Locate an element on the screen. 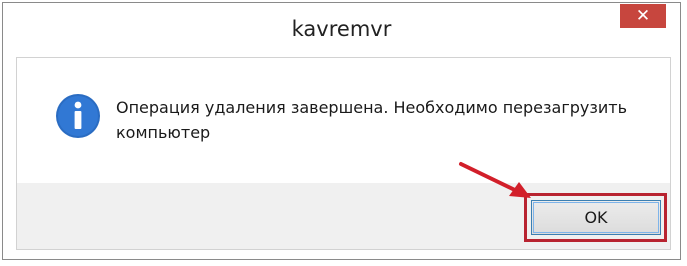 Image resolution: width=687 pixels, height=266 pixels. close-button: ✕ is located at coordinates (643, 16).